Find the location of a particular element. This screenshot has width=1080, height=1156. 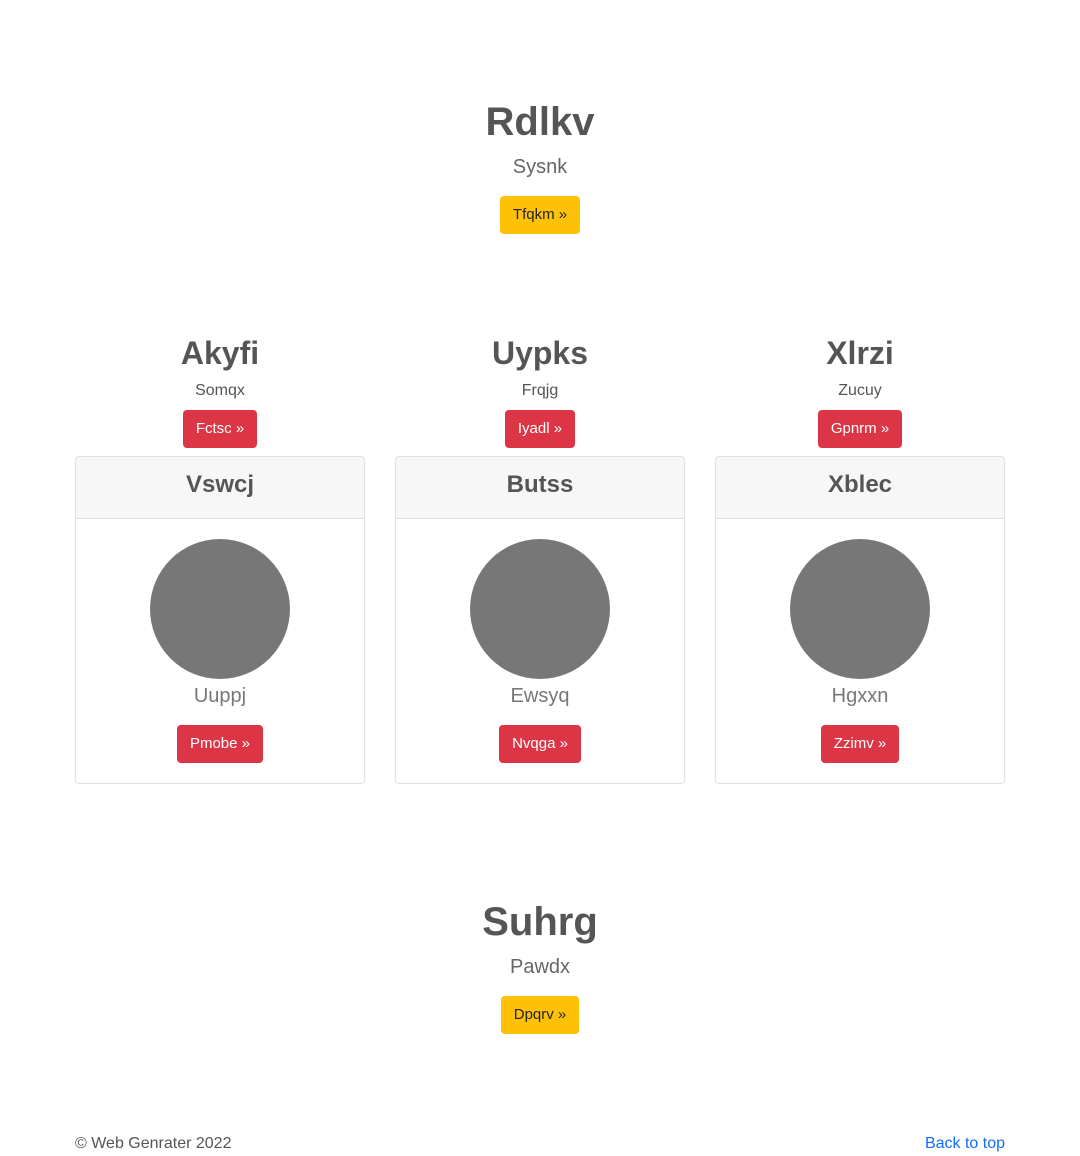

feature-subtitle: Somqx is located at coordinates (220, 390).